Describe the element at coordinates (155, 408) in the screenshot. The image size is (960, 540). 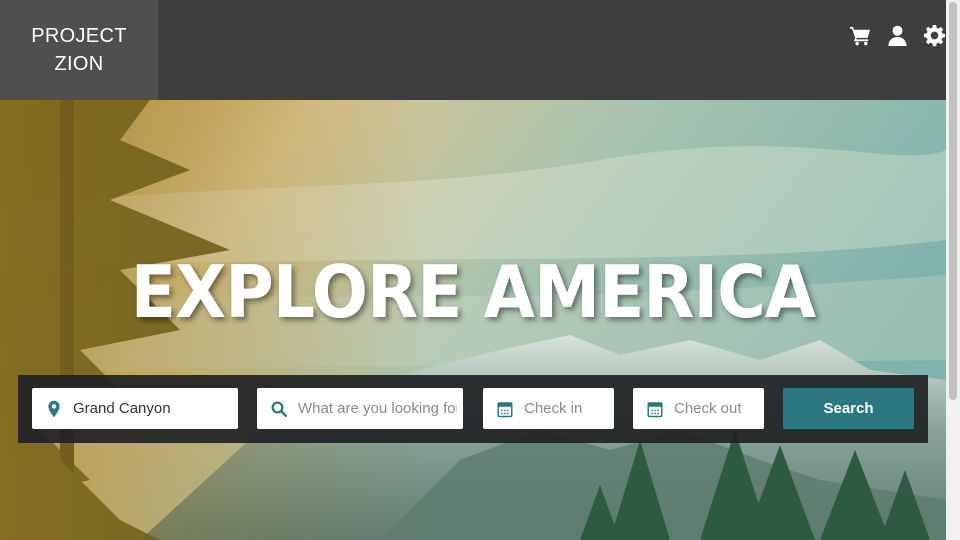
I see `location-input` at that location.